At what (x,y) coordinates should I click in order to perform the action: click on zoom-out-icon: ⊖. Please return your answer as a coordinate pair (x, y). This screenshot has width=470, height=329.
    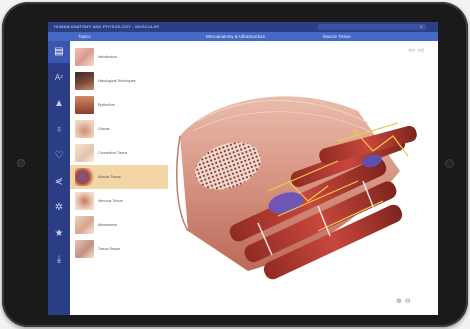
    Looking at the image, I should click on (408, 301).